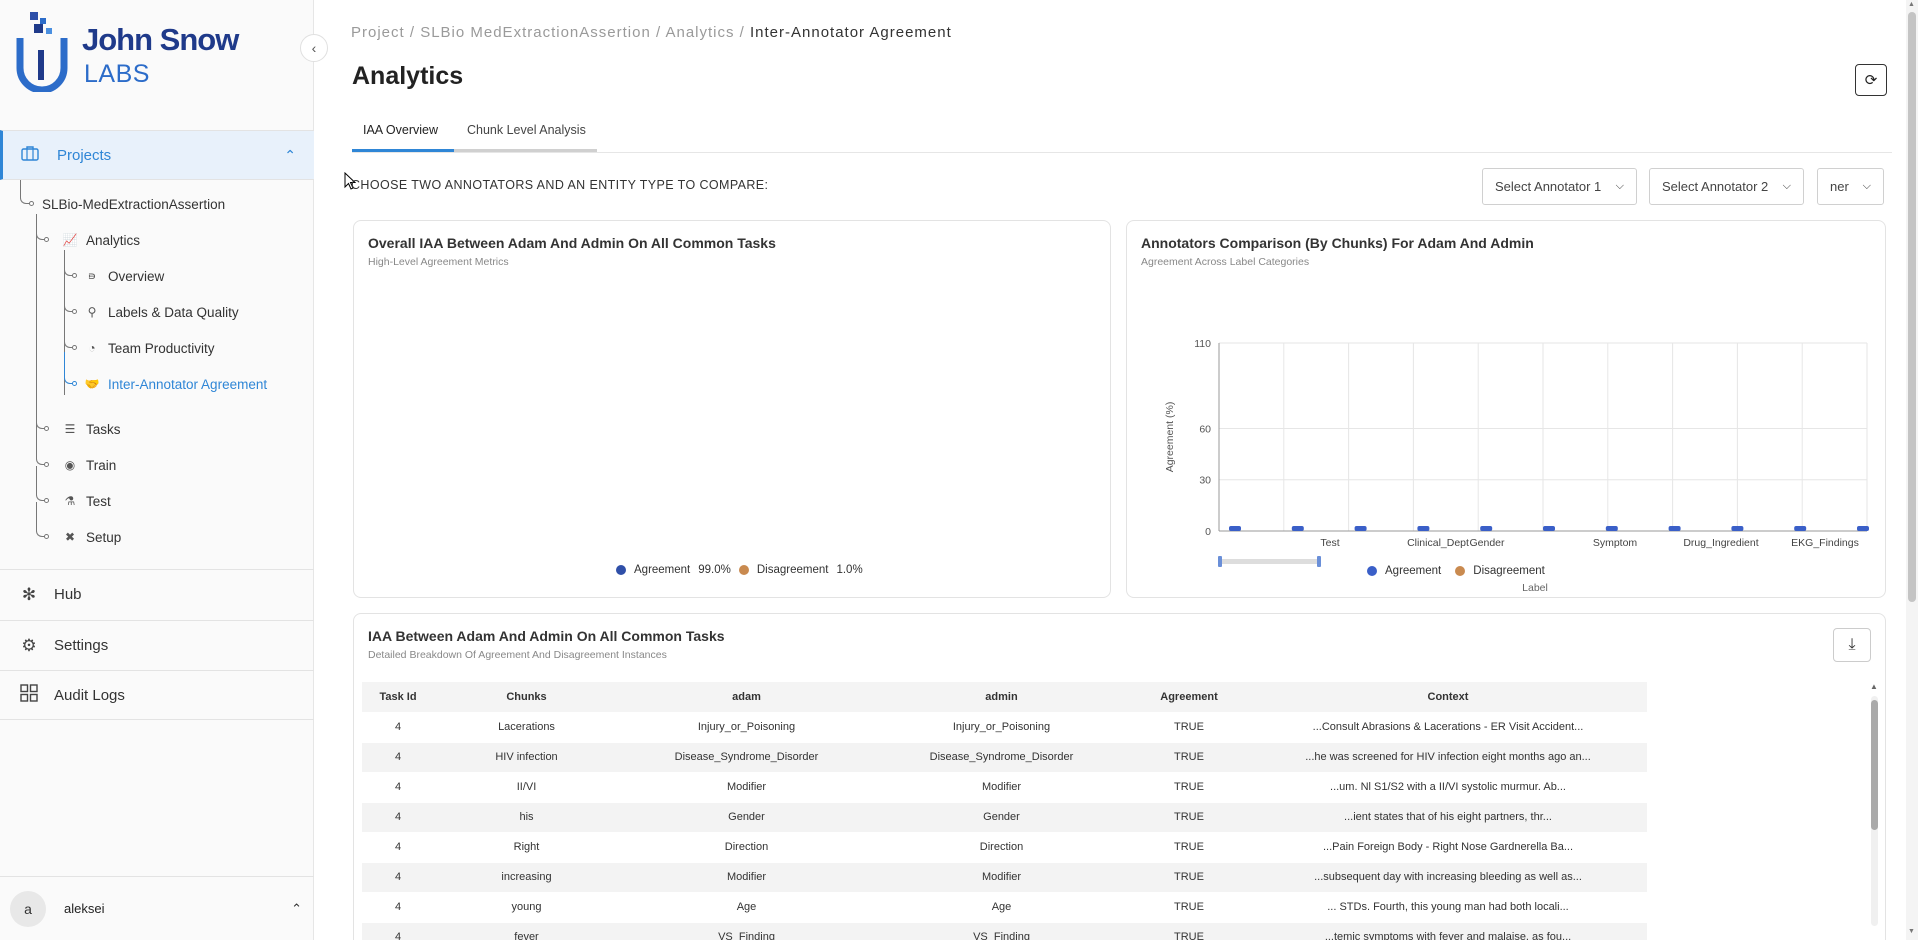 Image resolution: width=1918 pixels, height=940 pixels. Describe the element at coordinates (86, 501) in the screenshot. I see `sidebar-item-test: ⚗ Test` at that location.